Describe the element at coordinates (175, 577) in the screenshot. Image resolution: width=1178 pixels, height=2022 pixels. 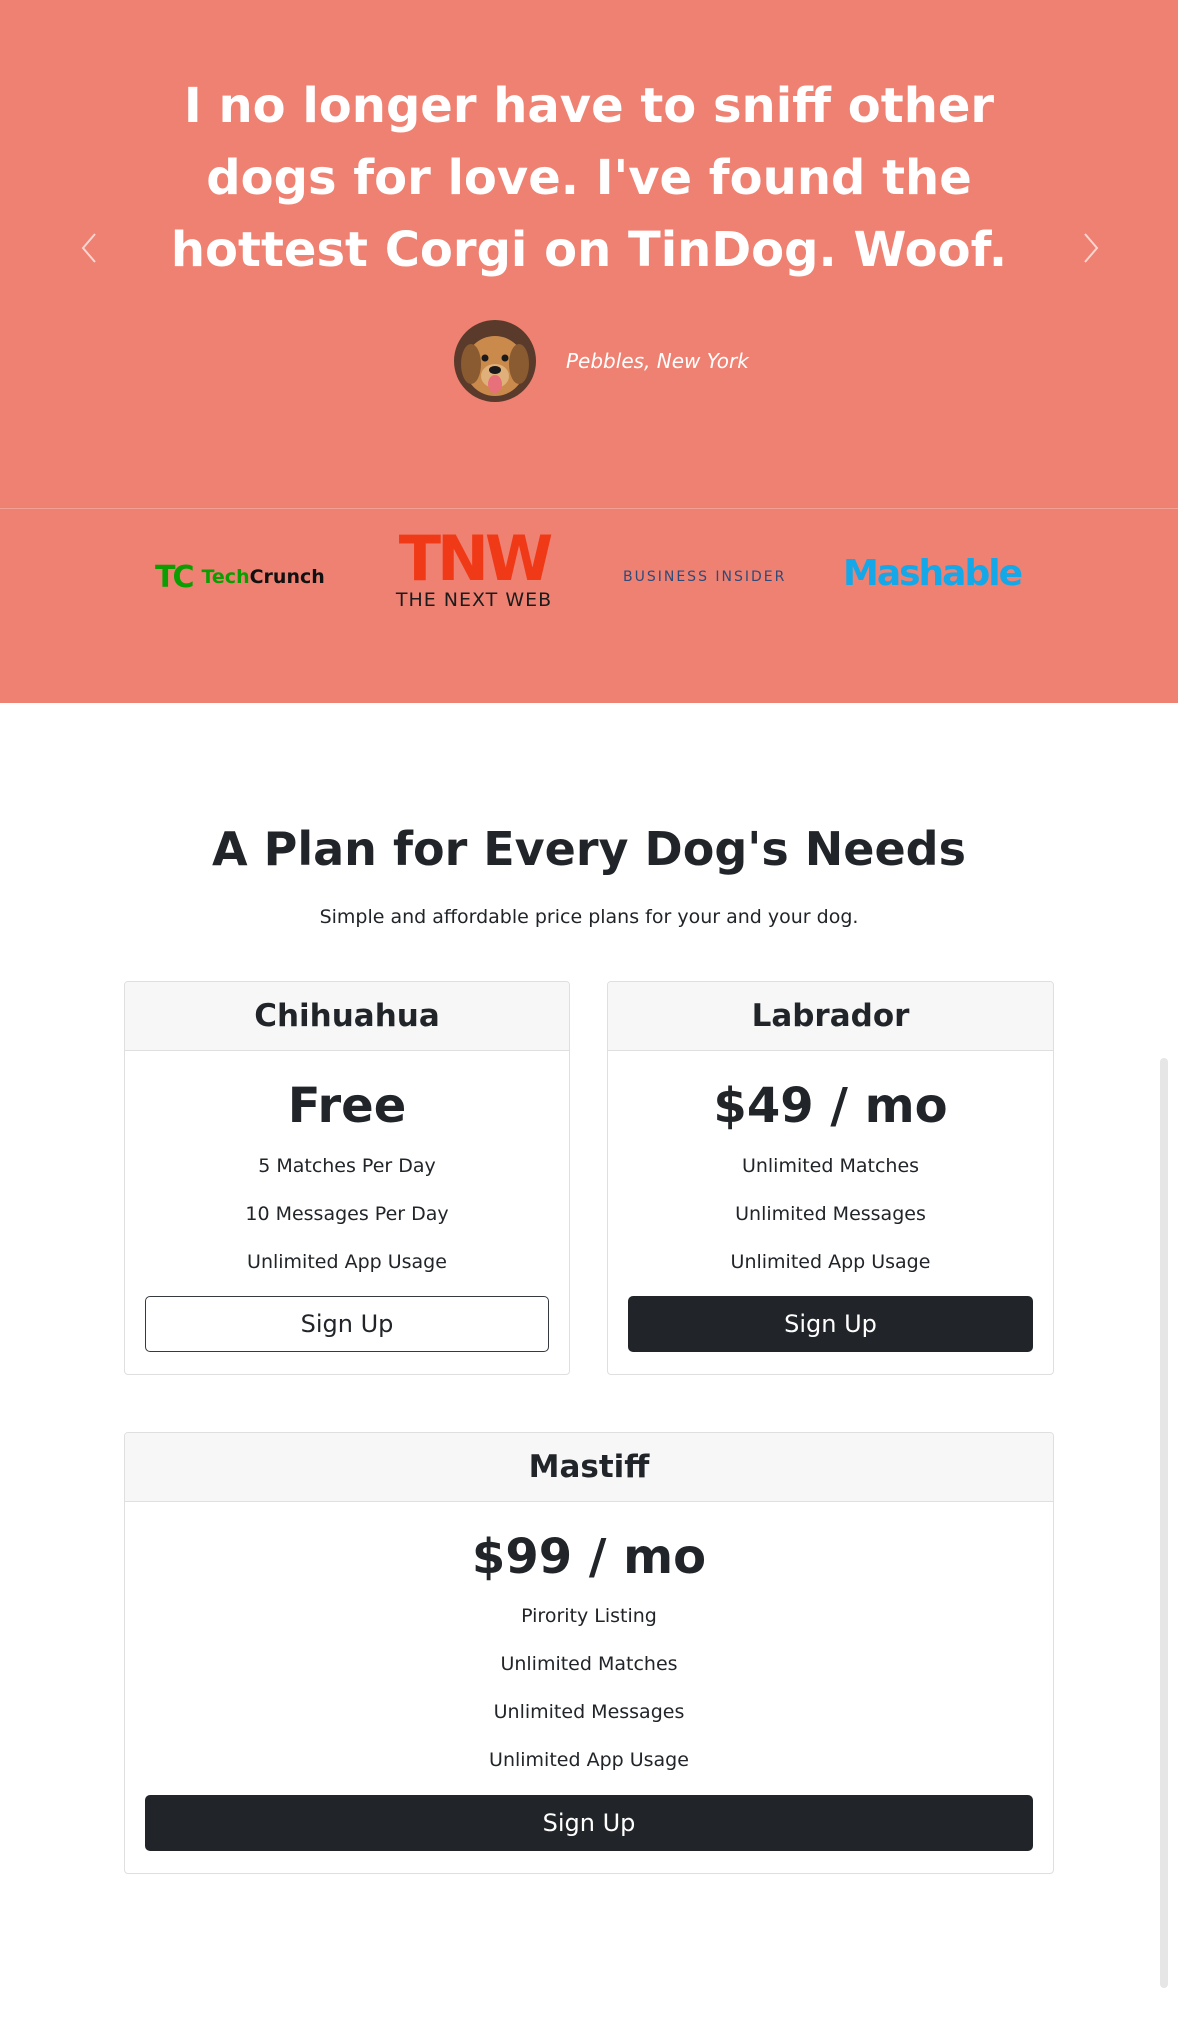
I see `techcrunch-mark: TC` at that location.